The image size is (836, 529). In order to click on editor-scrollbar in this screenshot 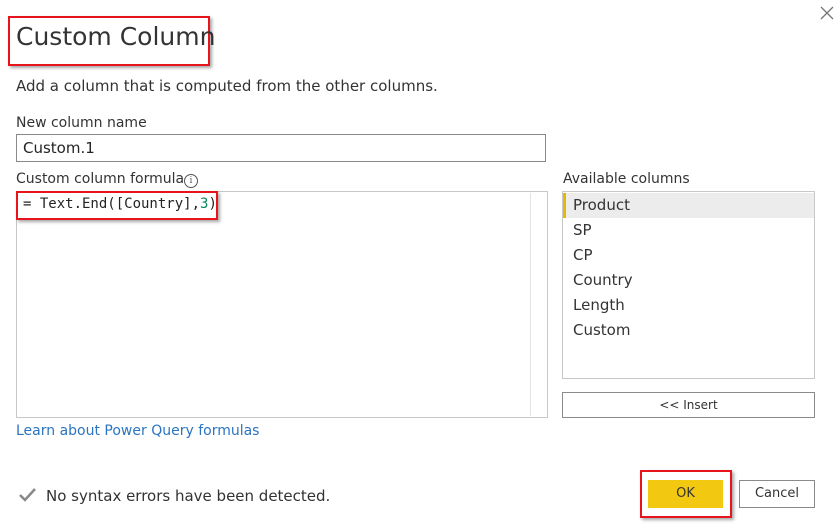, I will do `click(530, 304)`.